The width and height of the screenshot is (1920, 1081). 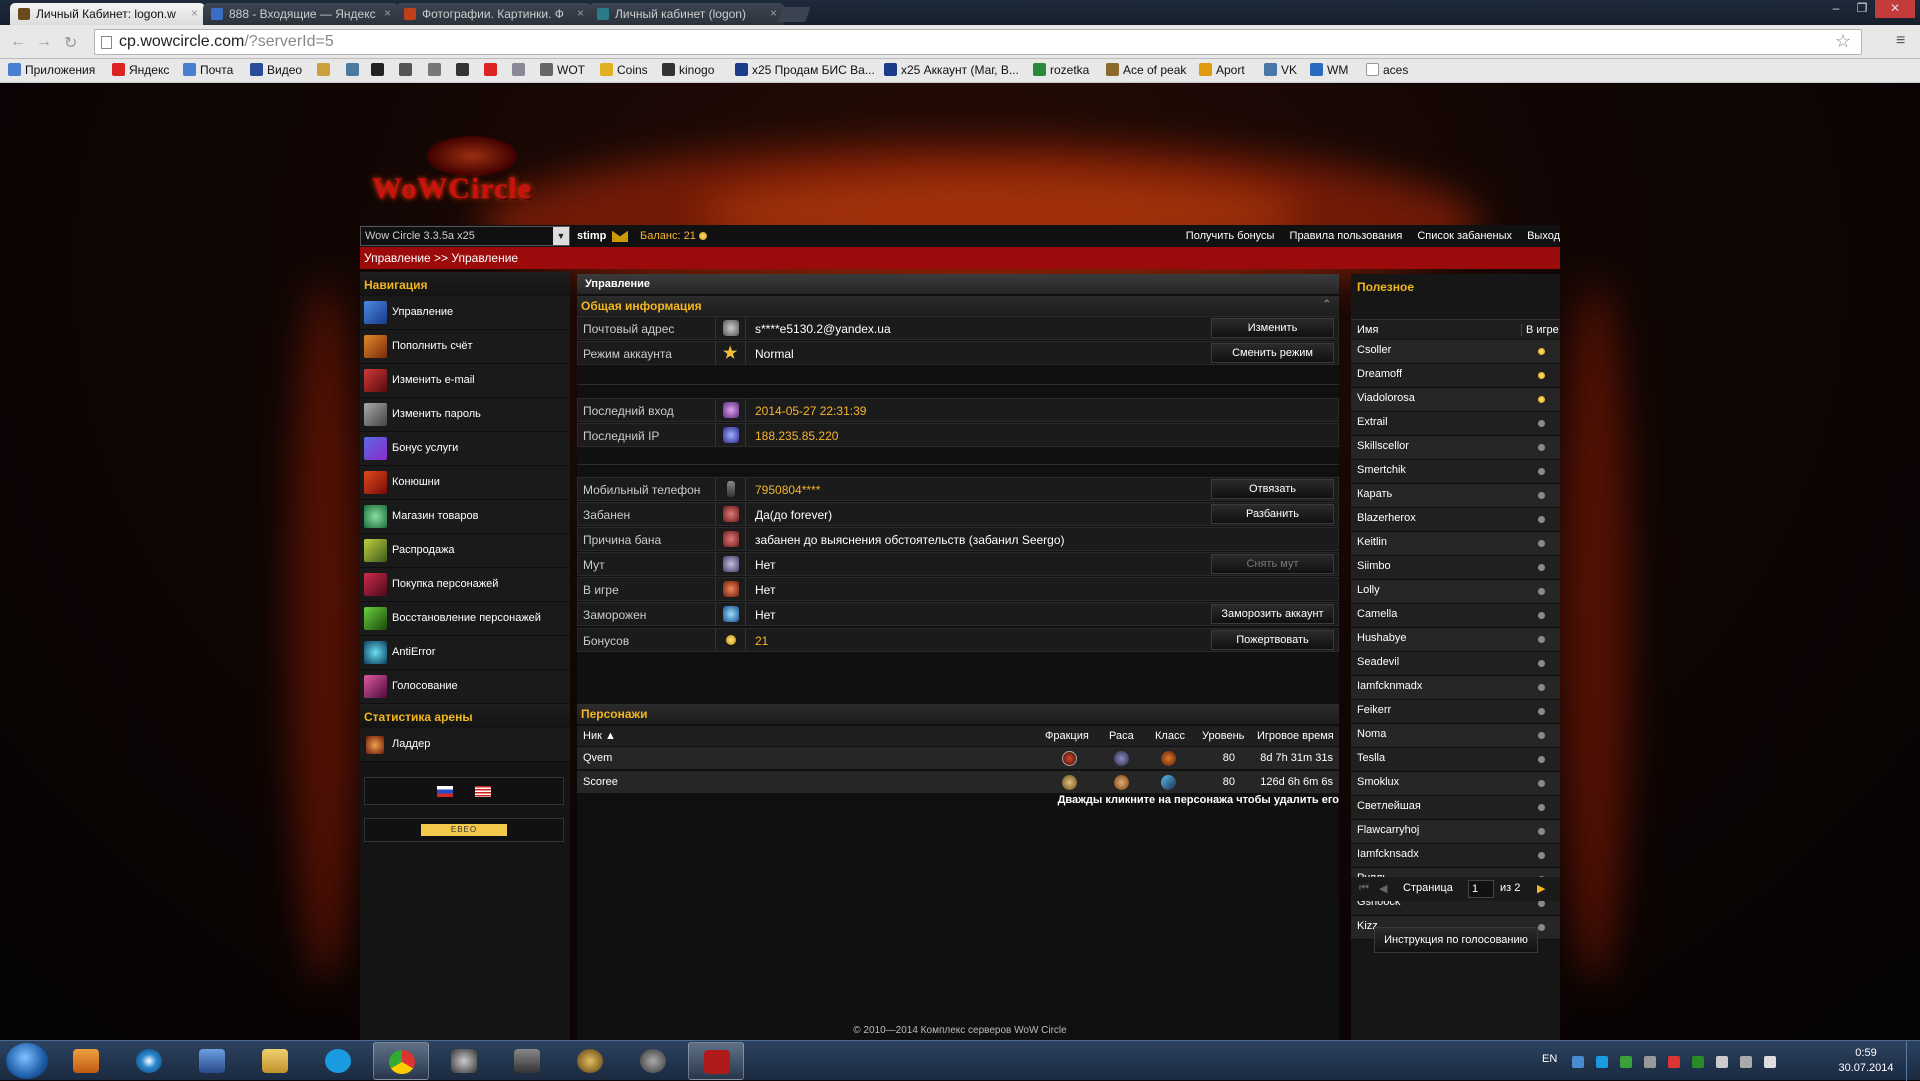 I want to click on nav-item-change-email: Изменить e-mail, so click(x=465, y=381).